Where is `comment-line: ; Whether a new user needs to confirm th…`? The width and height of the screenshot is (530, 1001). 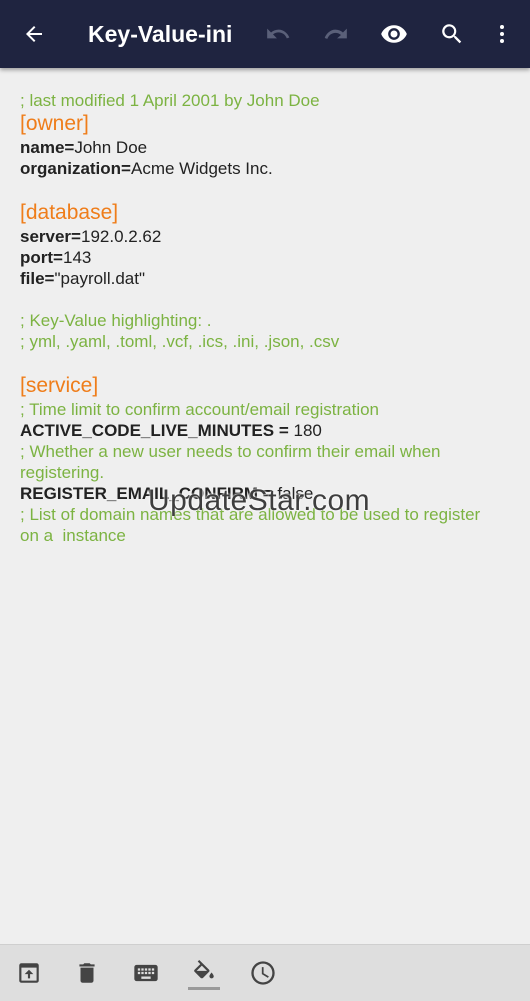
comment-line: ; Whether a new user needs to confirm th… is located at coordinates (233, 462).